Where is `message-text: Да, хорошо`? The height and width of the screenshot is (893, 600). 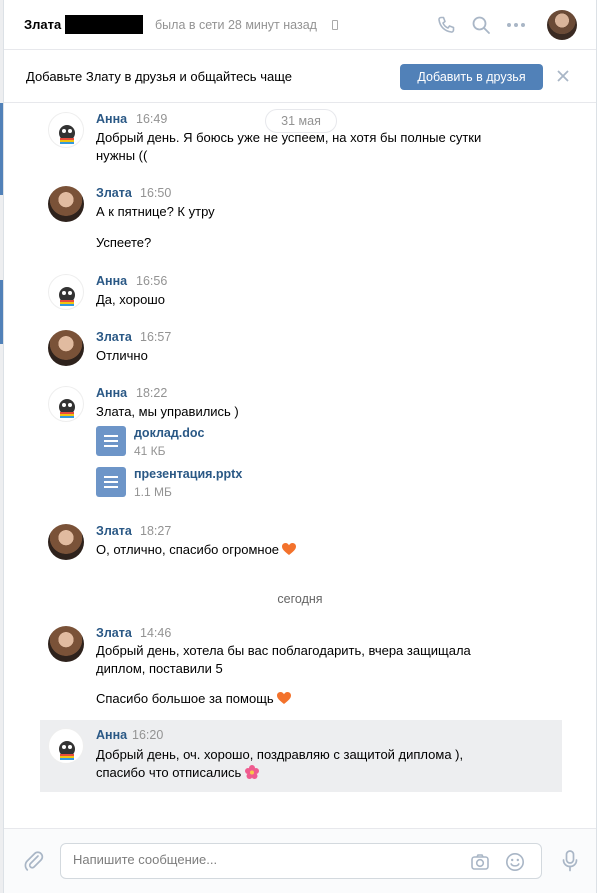
message-text: Да, хорошо is located at coordinates (130, 299).